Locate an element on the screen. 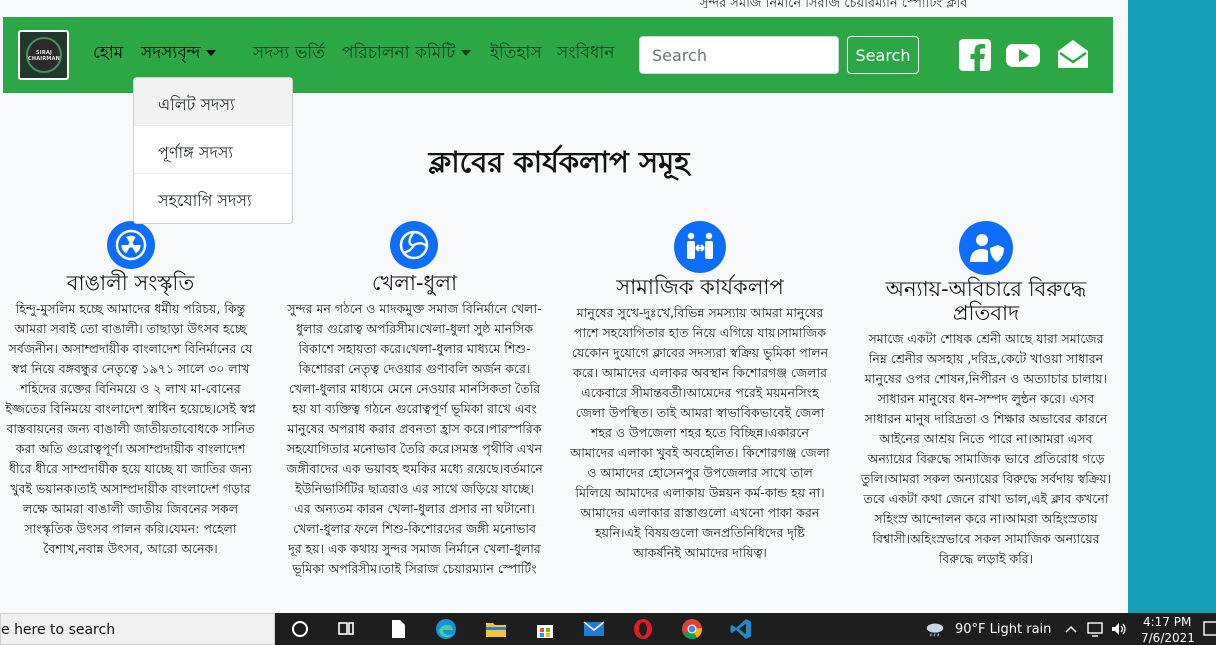 The height and width of the screenshot is (645, 1216). activity-title: সামাজিক কার্যকলাপ is located at coordinates (700, 287).